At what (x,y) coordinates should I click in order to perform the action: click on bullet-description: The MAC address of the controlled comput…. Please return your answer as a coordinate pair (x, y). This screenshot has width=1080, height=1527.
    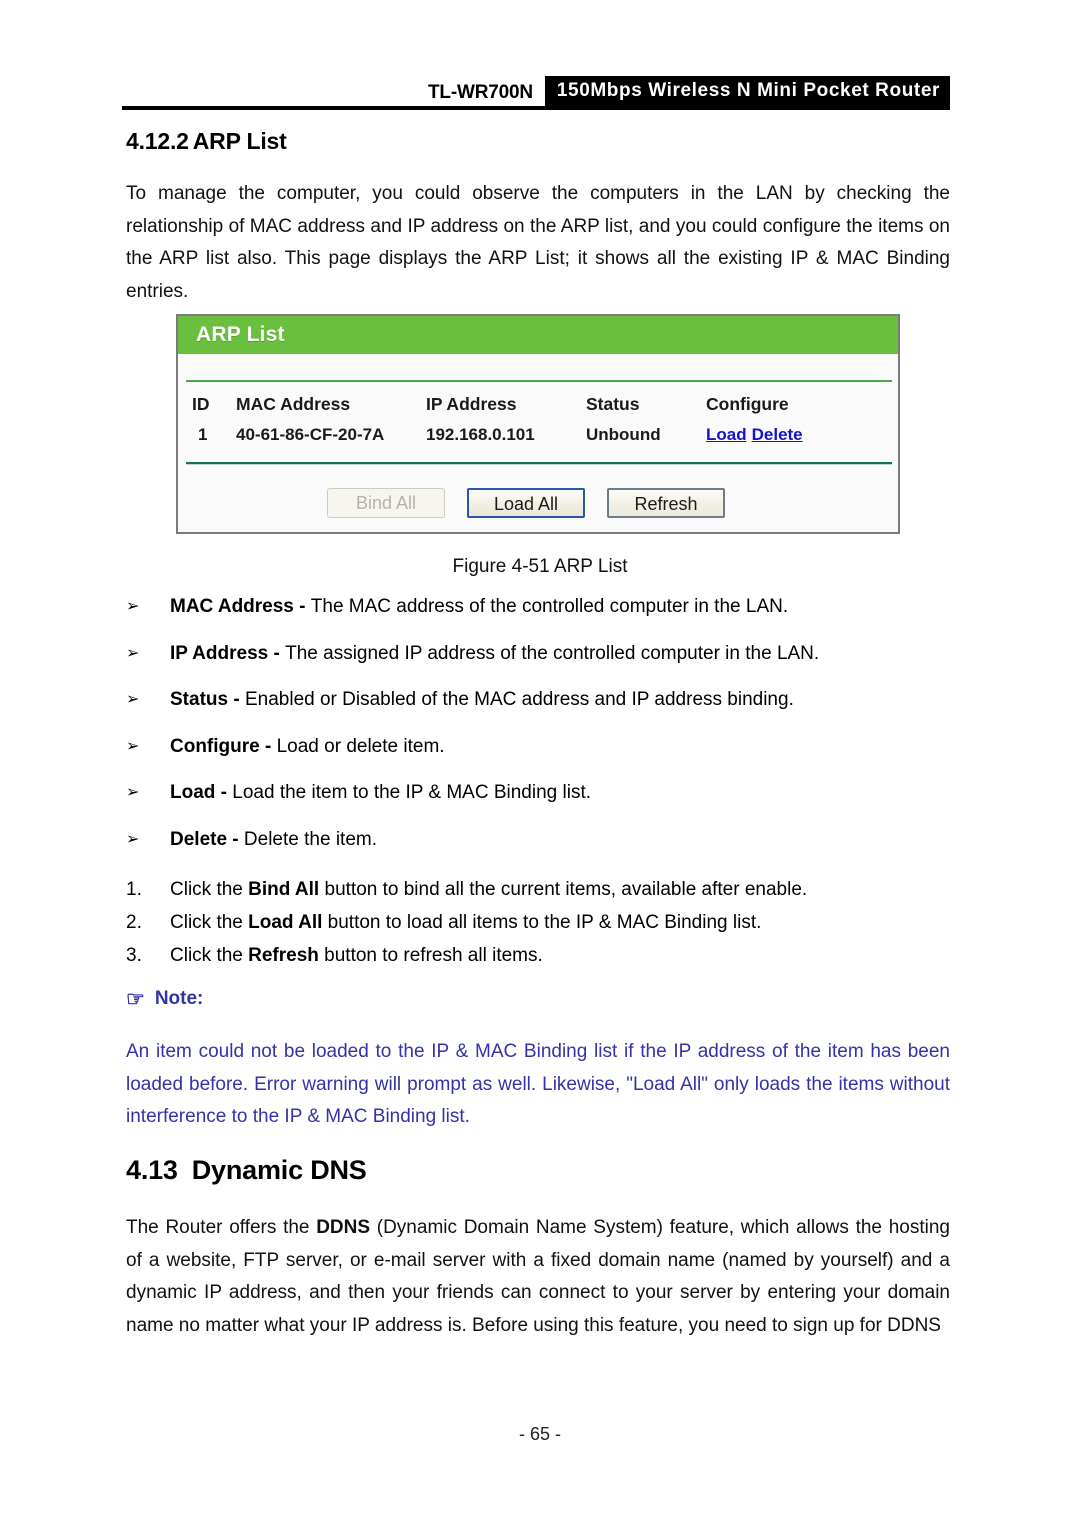
    Looking at the image, I should click on (549, 606).